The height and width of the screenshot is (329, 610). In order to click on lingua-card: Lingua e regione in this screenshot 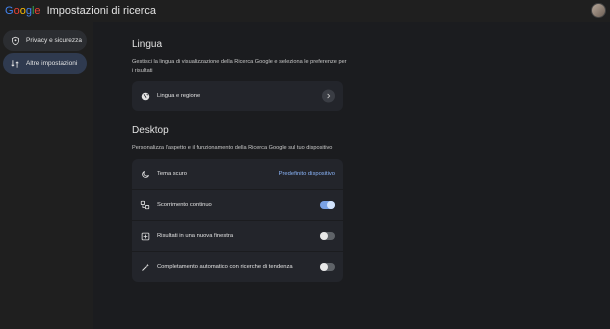, I will do `click(237, 96)`.